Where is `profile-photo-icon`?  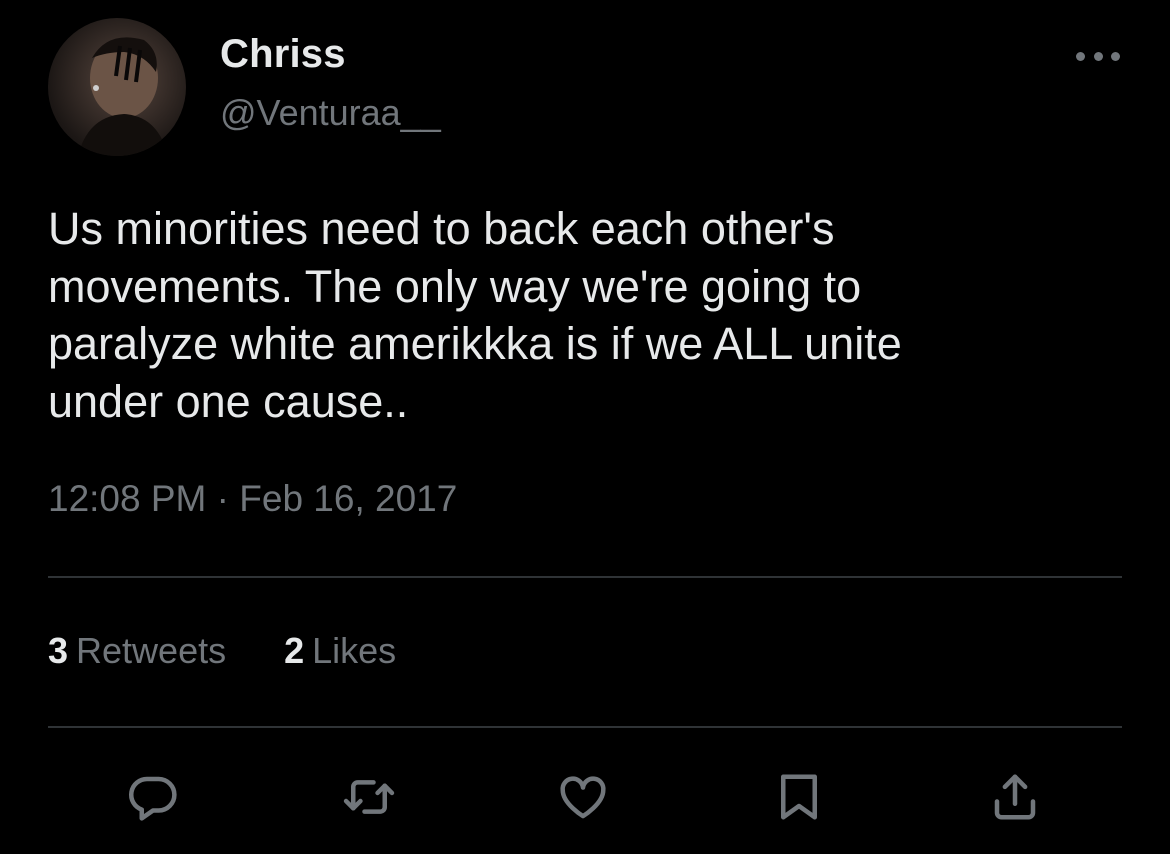
profile-photo-icon is located at coordinates (123, 96).